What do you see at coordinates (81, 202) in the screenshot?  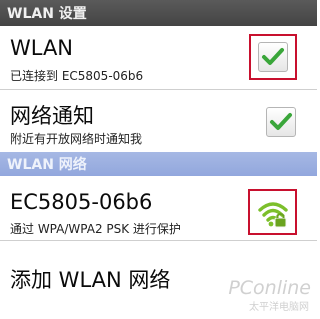 I see `network-ssid: EC5805-06b6` at bounding box center [81, 202].